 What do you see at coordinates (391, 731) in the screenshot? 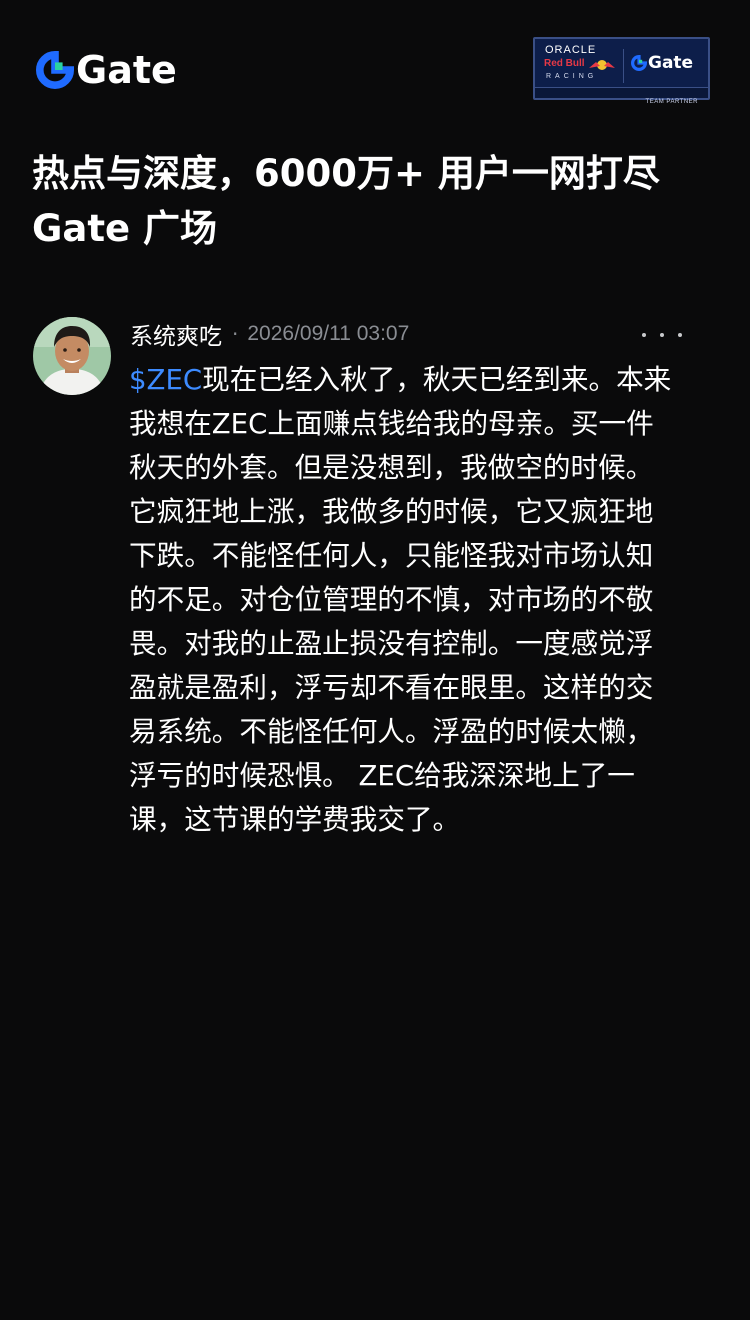
I see `post-line: 易系统。不能怪任何人。浮盈的时候太懒，` at bounding box center [391, 731].